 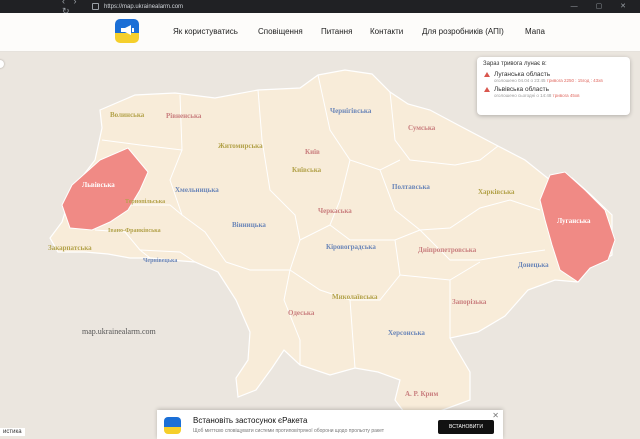 I want to click on label-kyiv-city: Київ, so click(x=312, y=152).